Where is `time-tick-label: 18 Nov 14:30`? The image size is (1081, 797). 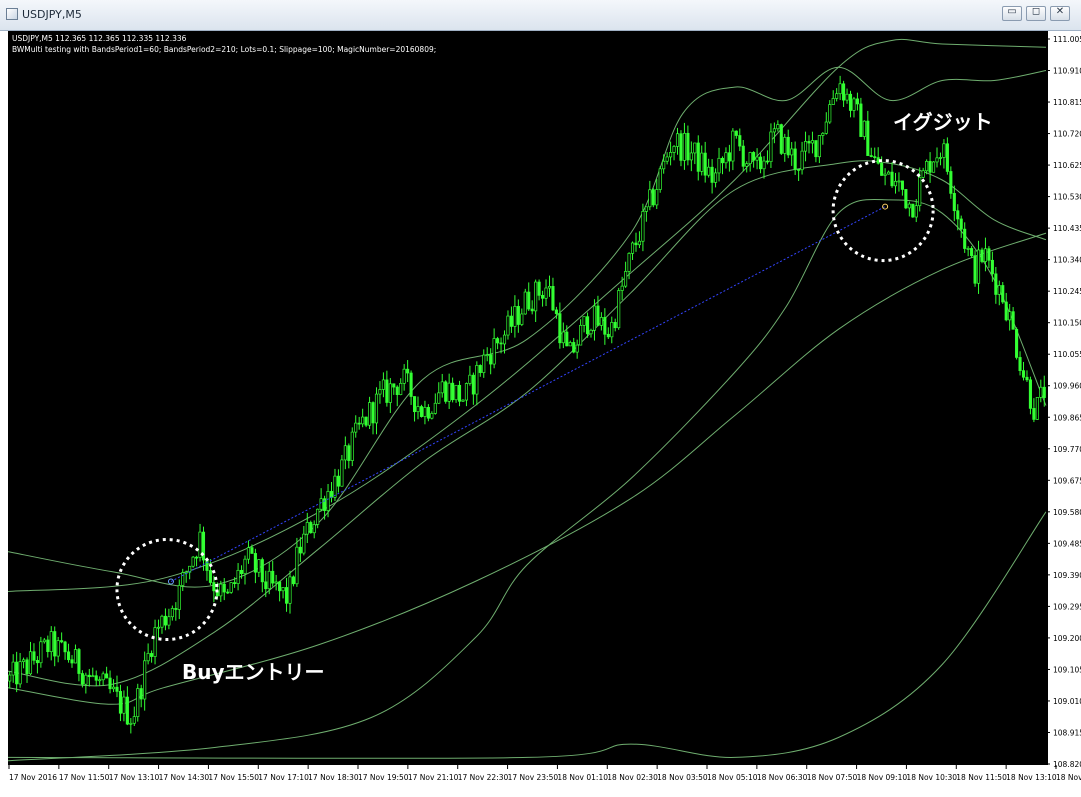
time-tick-label: 18 Nov 14:30 is located at coordinates (1068, 777).